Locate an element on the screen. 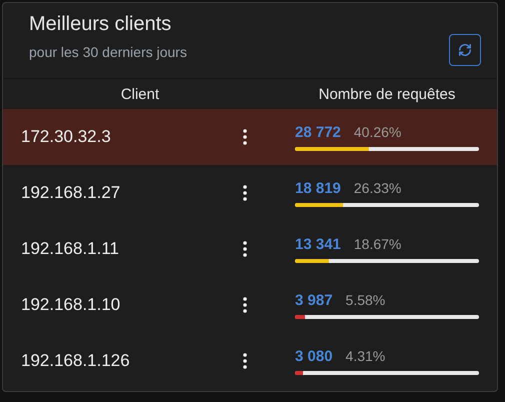 Image resolution: width=505 pixels, height=402 pixels. request-percent: 4.31% is located at coordinates (366, 356).